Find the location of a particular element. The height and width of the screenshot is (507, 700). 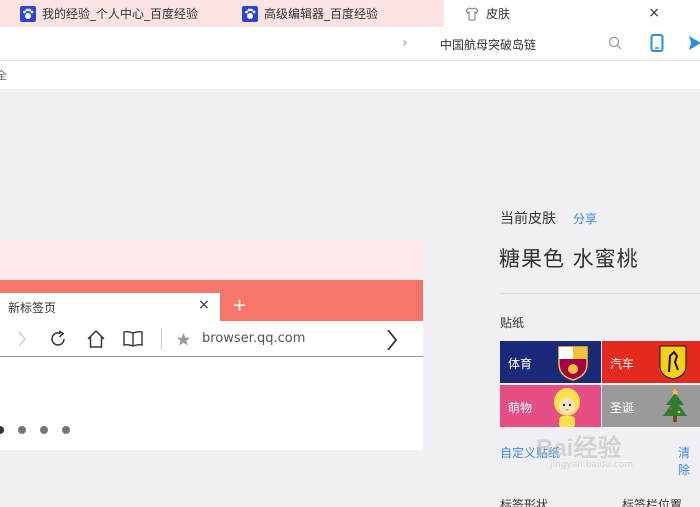

share-link: 分享 is located at coordinates (585, 218).